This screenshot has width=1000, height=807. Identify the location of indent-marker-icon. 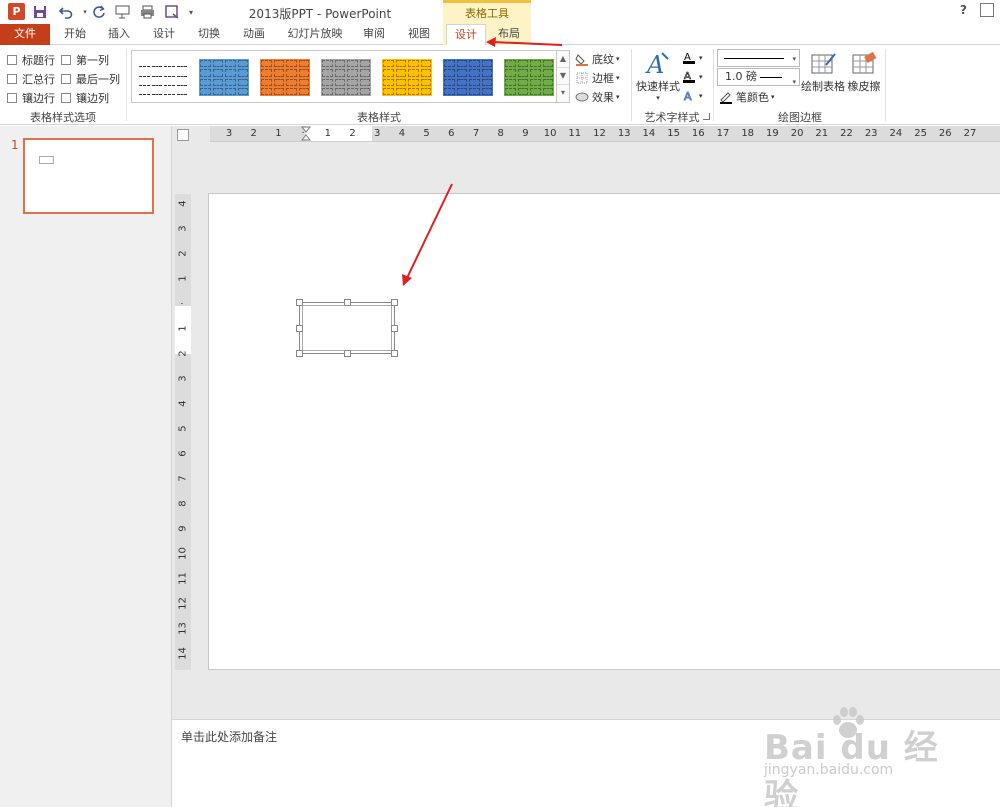
(306, 134).